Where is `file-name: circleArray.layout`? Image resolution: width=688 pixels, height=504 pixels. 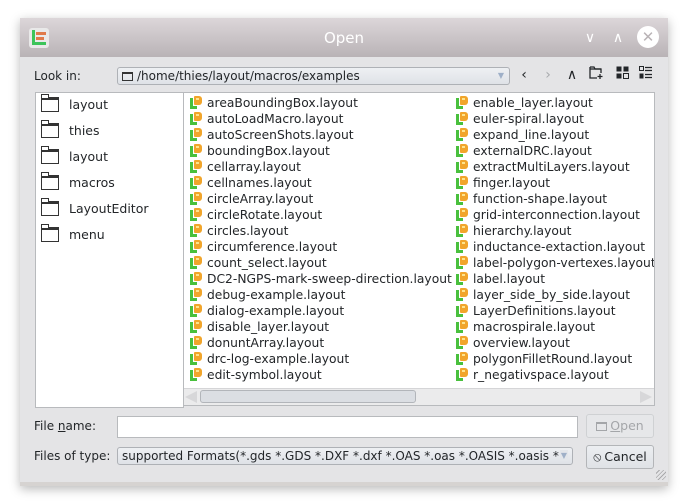
file-name: circleArray.layout is located at coordinates (260, 199).